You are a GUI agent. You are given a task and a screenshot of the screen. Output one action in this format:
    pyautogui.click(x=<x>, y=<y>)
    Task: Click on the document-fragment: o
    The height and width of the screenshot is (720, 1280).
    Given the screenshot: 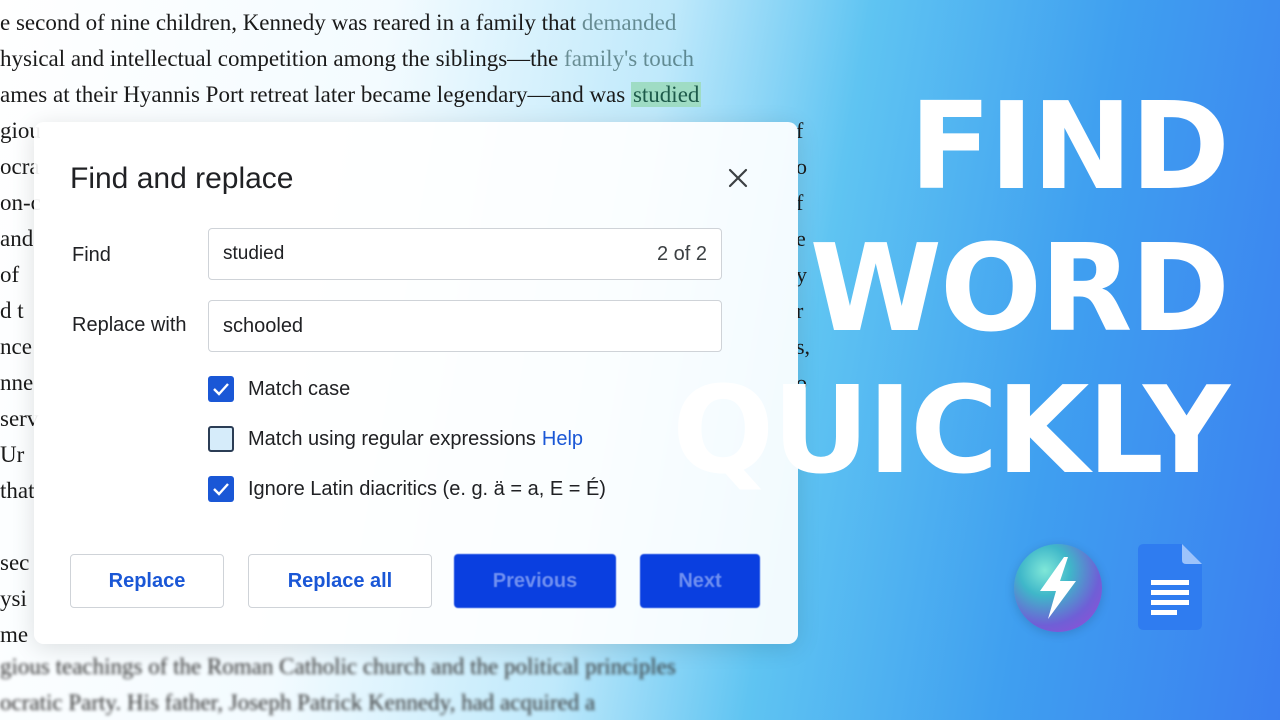 What is the action you would take?
    pyautogui.click(x=801, y=166)
    